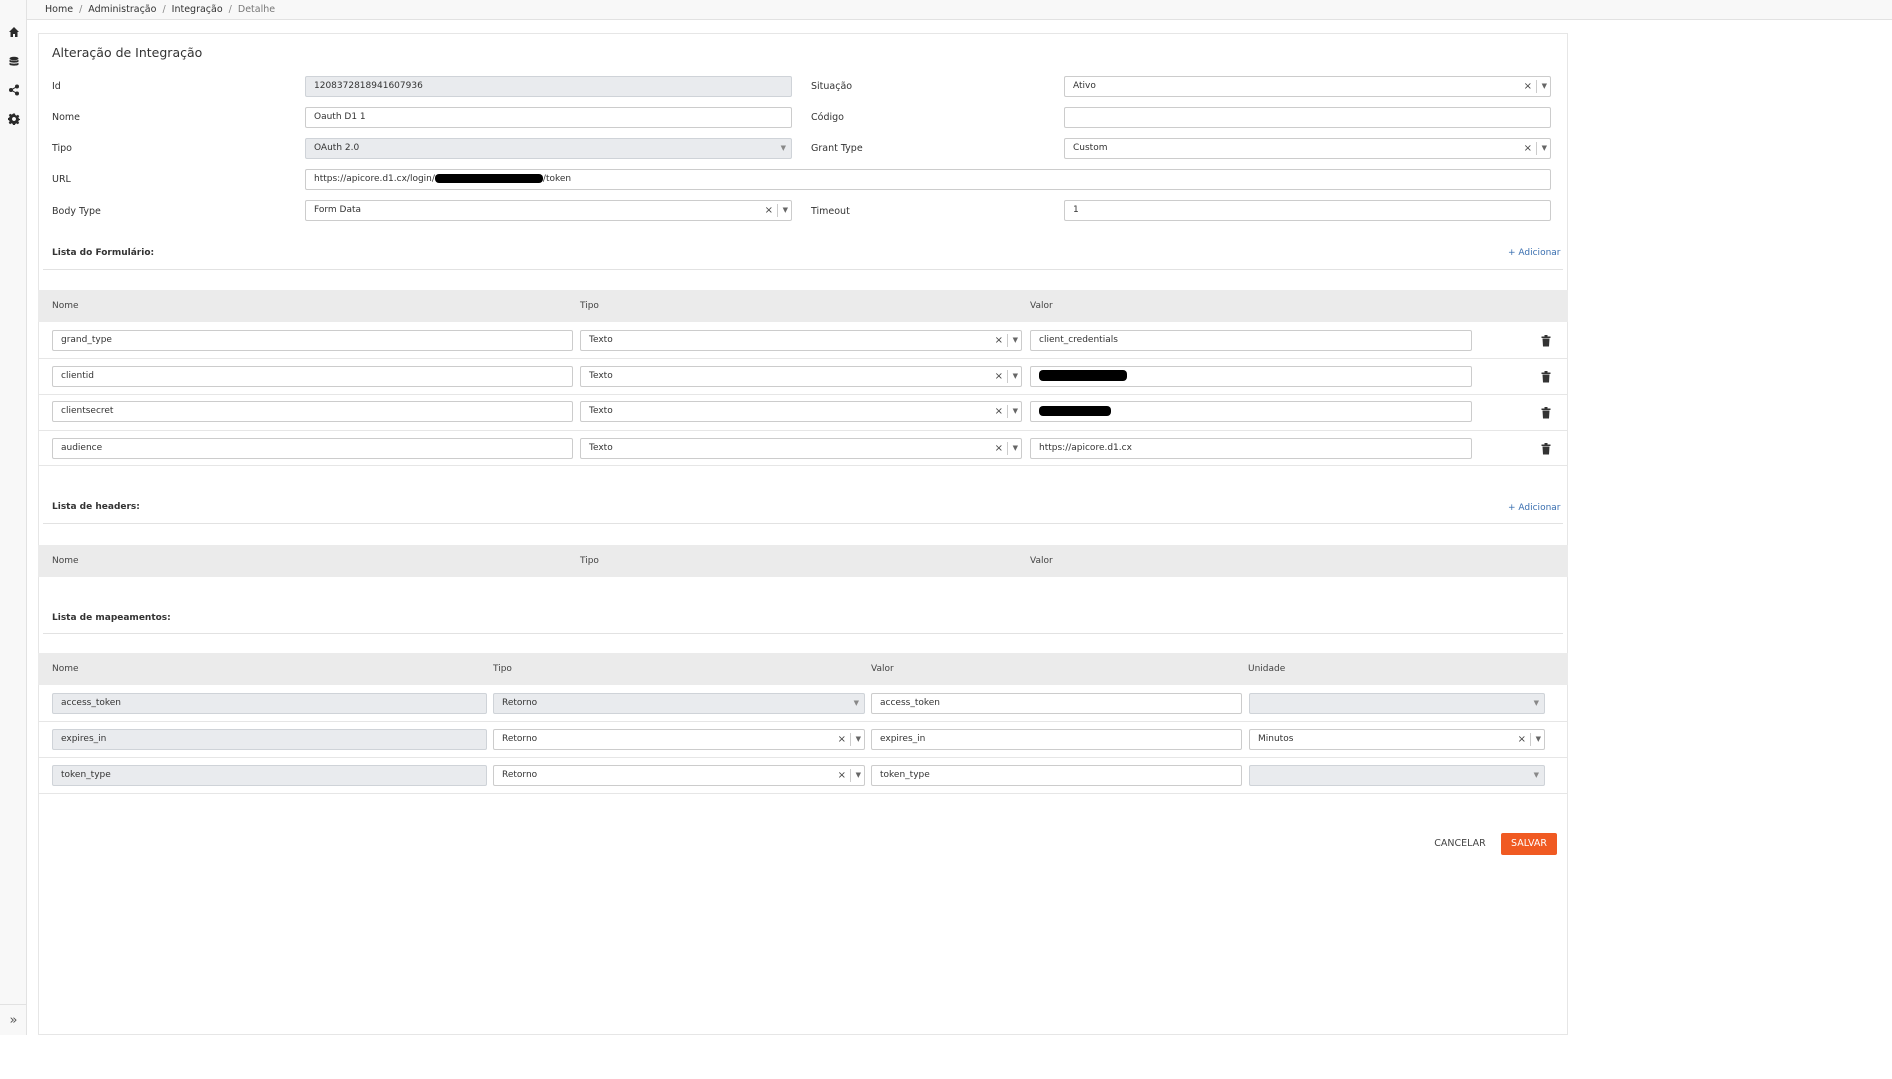 This screenshot has width=1892, height=1079. I want to click on mapping-row-unidade-select: Minutos × ▼, so click(1397, 739).